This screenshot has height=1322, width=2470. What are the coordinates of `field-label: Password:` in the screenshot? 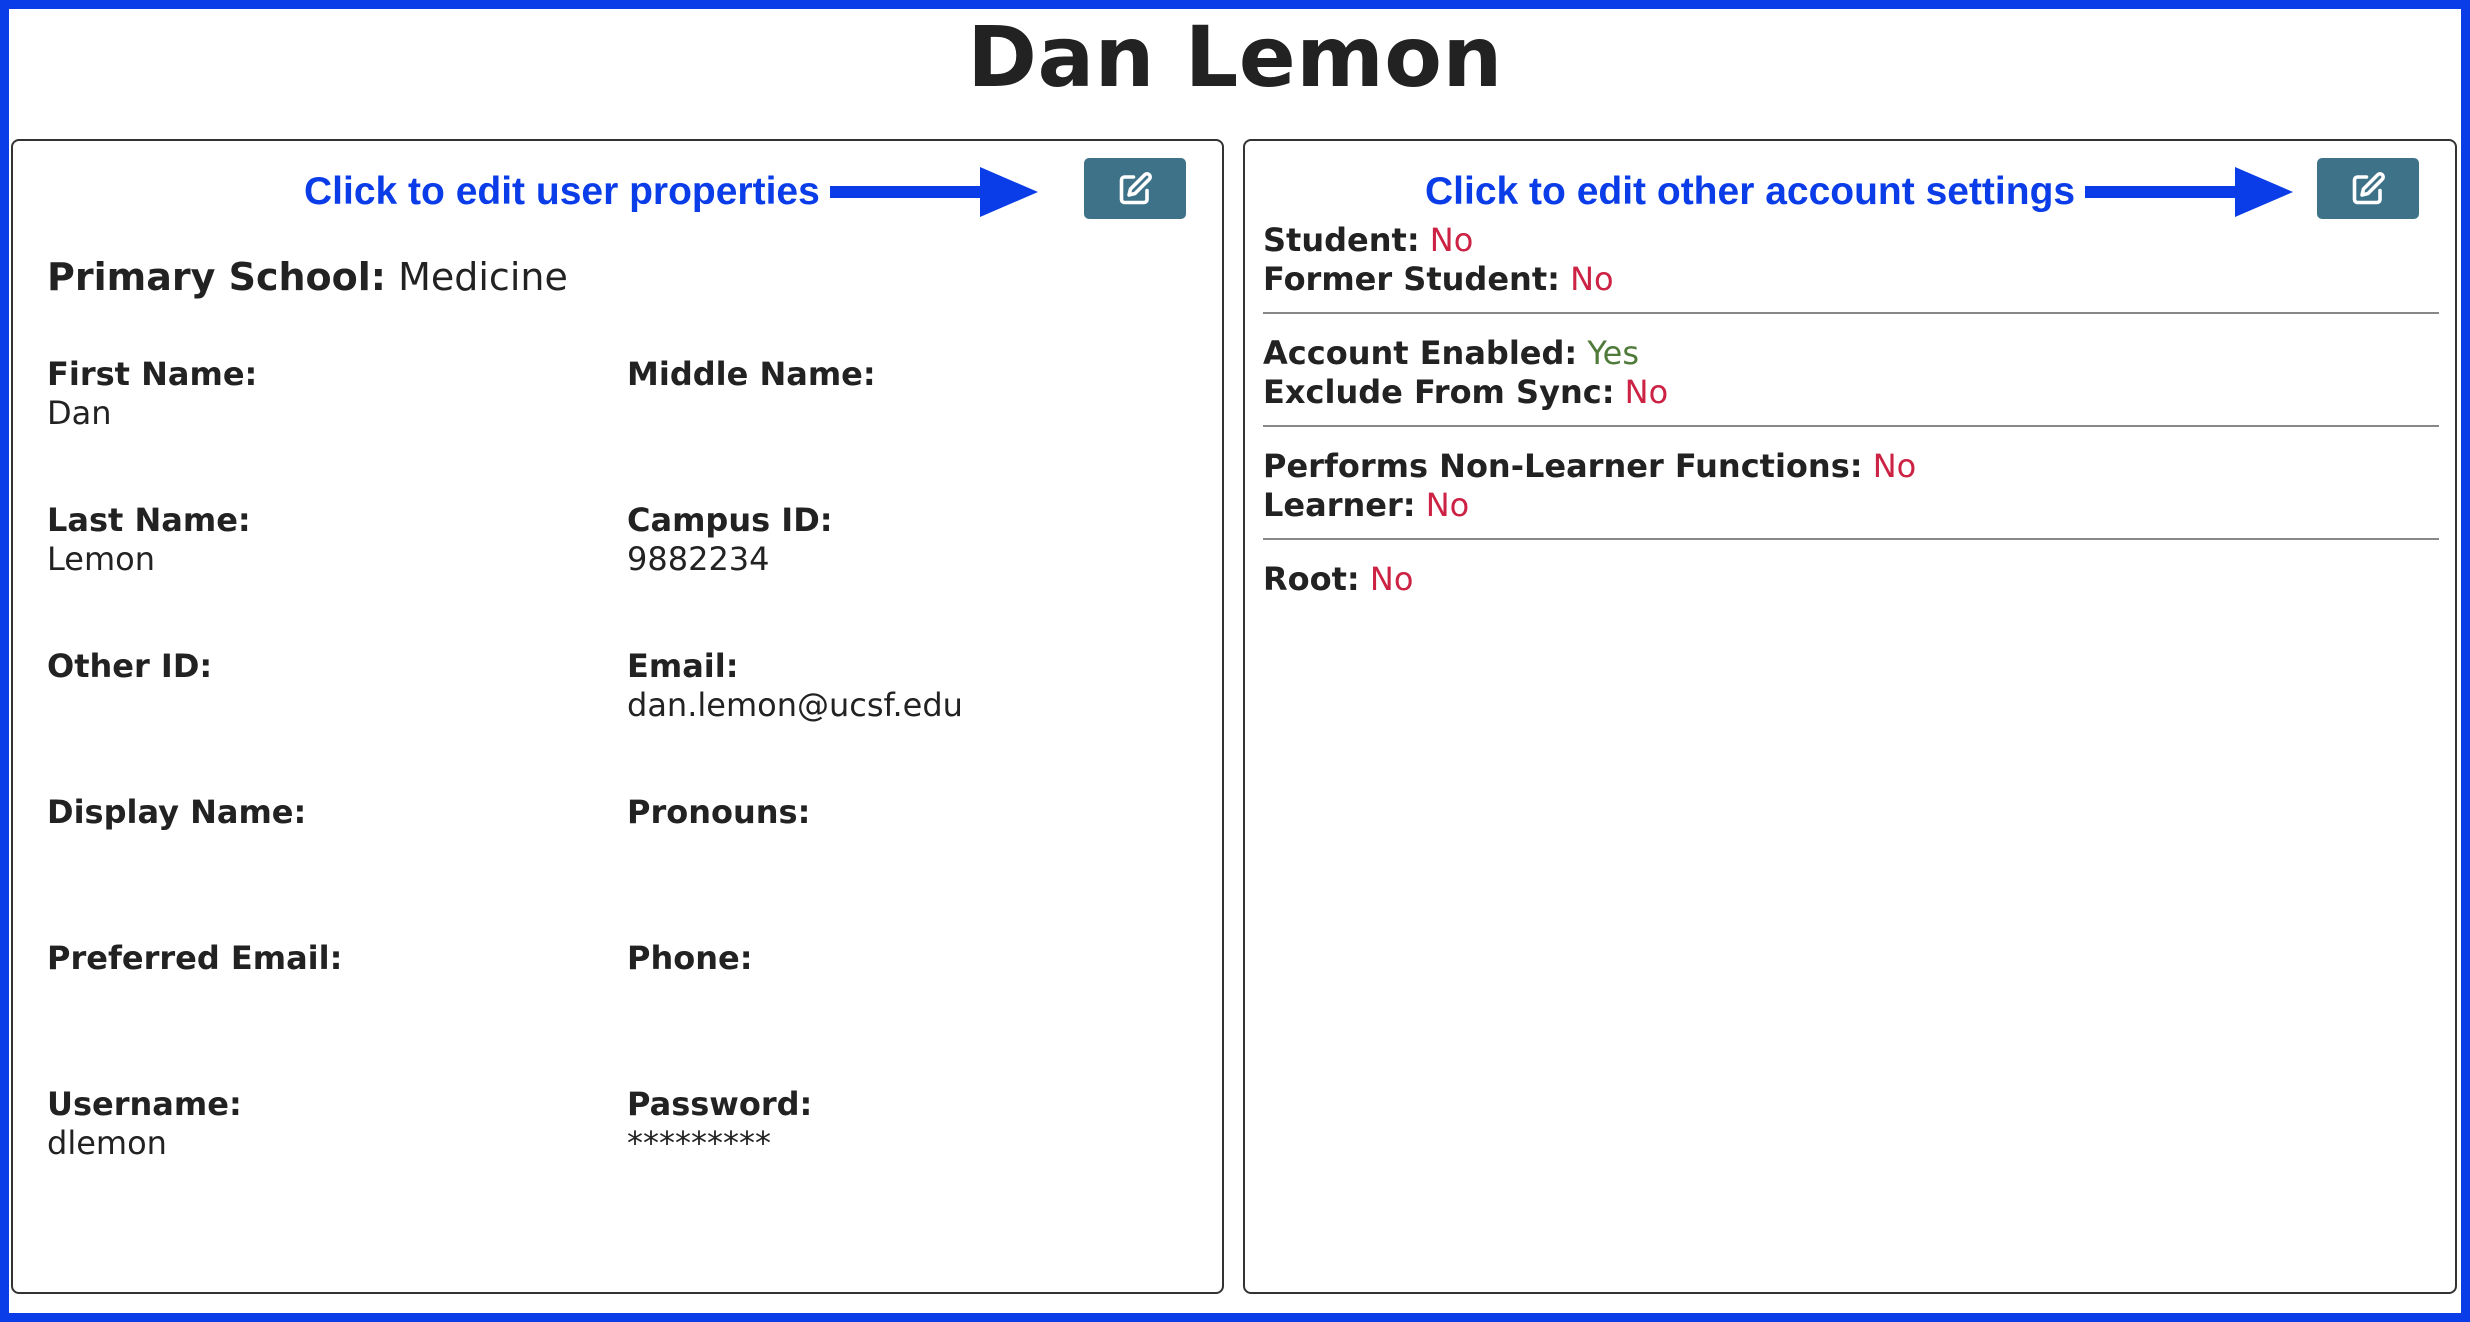 It's located at (720, 1104).